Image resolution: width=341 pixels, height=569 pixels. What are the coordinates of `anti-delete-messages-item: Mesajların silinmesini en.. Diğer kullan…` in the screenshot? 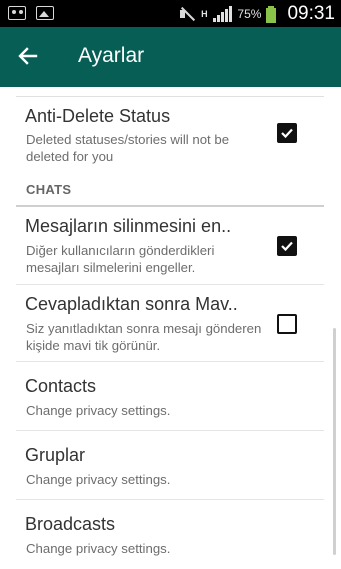 It's located at (170, 246).